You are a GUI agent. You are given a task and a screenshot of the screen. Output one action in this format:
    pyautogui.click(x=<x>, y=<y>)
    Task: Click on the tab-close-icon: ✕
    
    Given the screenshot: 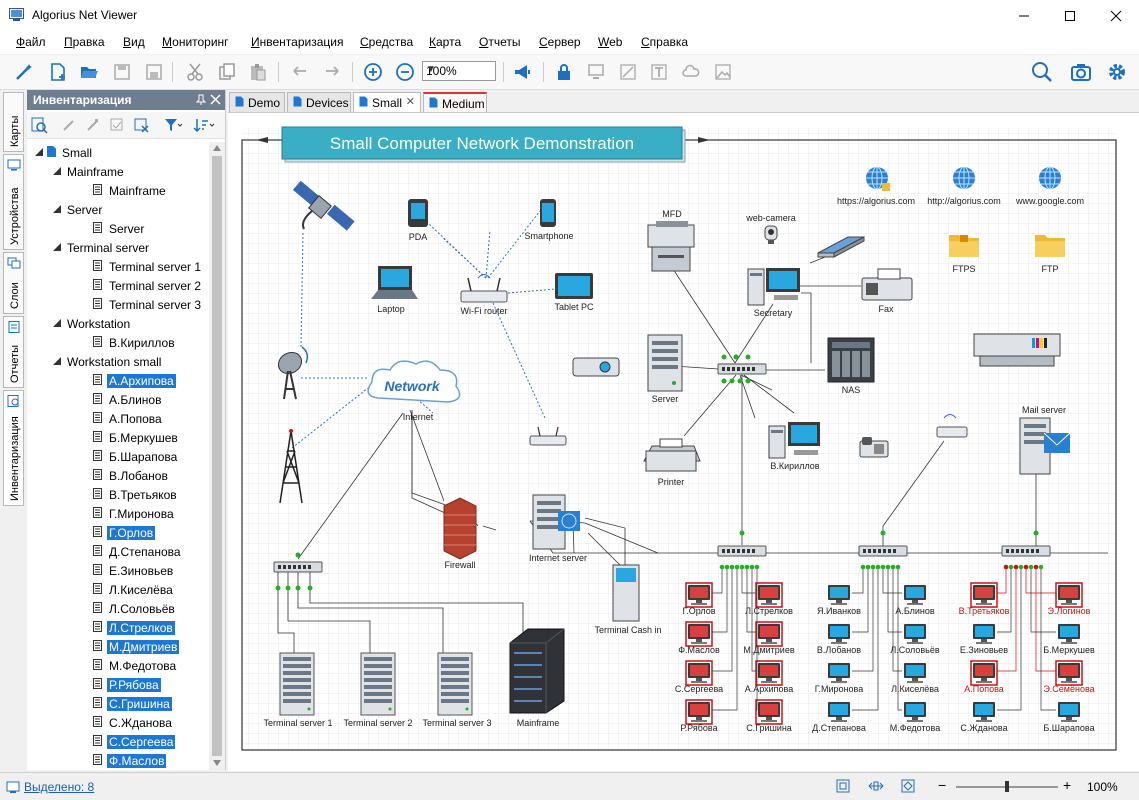 What is the action you would take?
    pyautogui.click(x=410, y=101)
    